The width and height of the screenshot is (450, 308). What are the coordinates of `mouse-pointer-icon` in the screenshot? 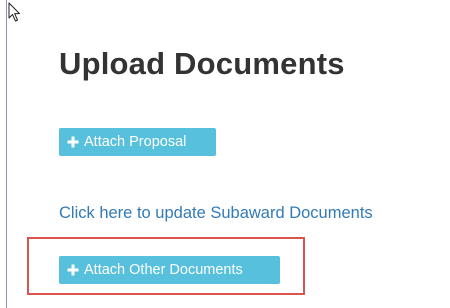 It's located at (14, 12).